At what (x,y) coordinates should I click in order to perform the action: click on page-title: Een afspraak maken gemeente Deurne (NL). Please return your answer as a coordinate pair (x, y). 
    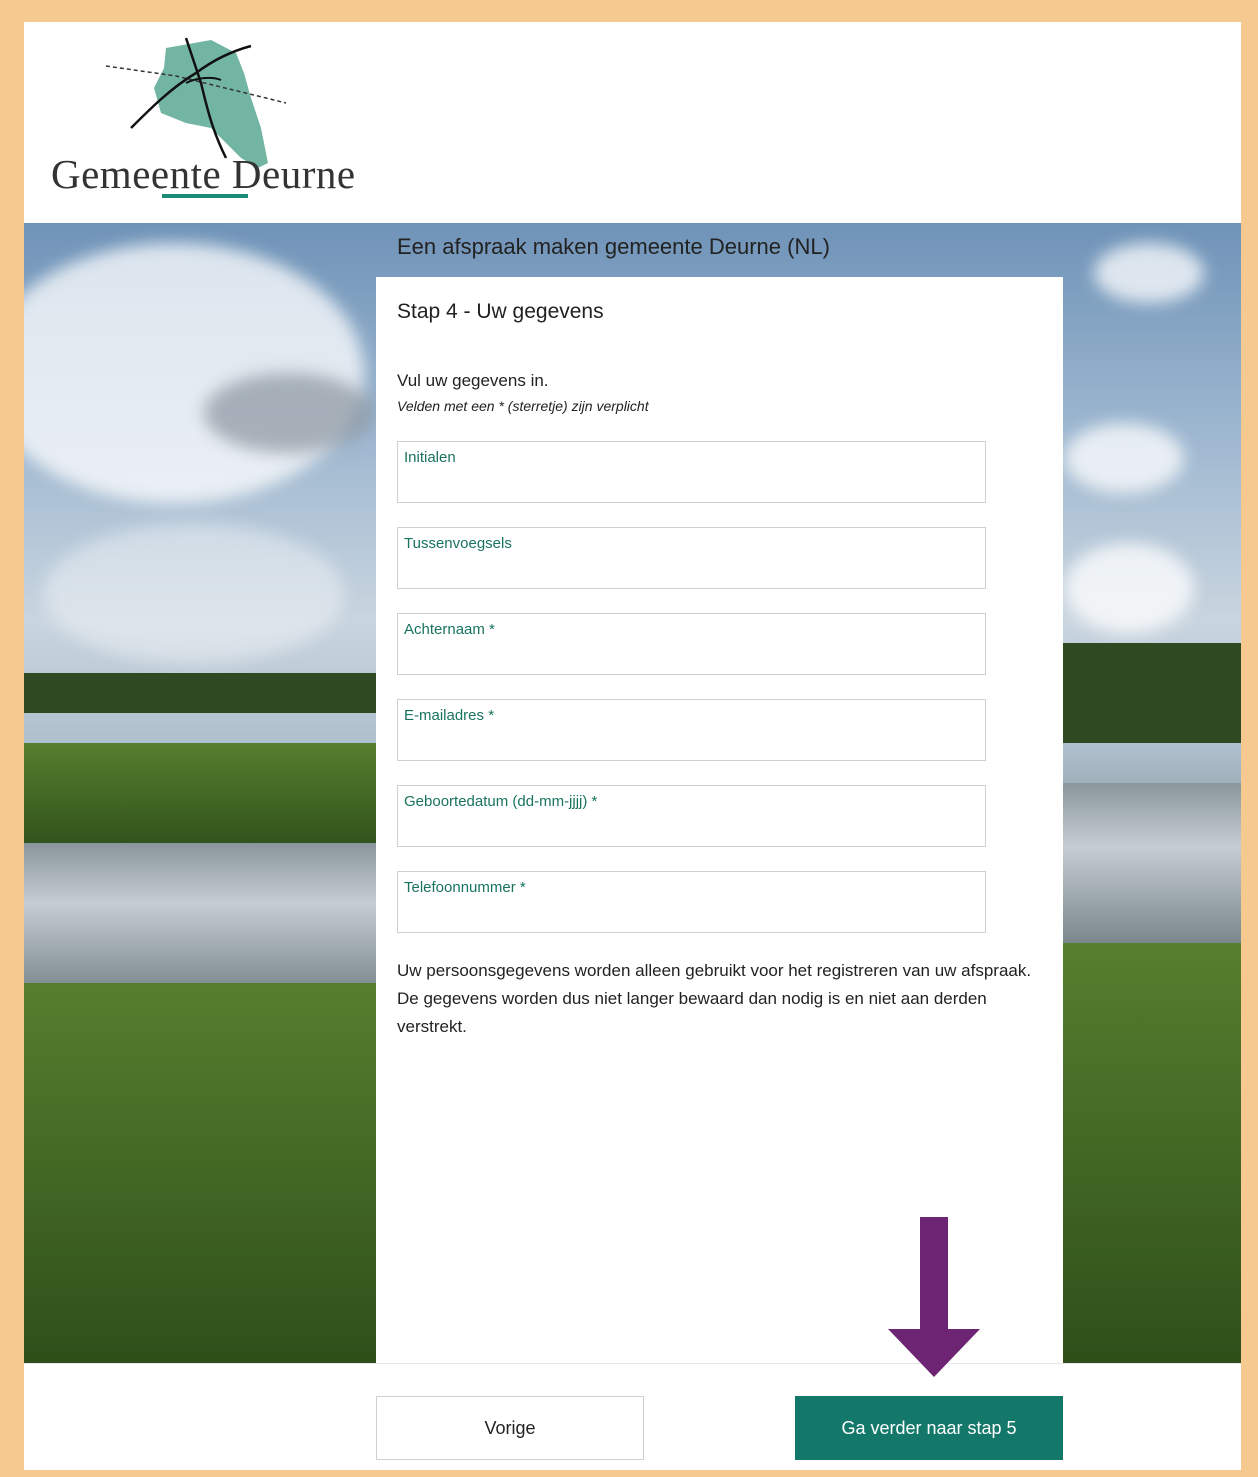
    Looking at the image, I should click on (613, 246).